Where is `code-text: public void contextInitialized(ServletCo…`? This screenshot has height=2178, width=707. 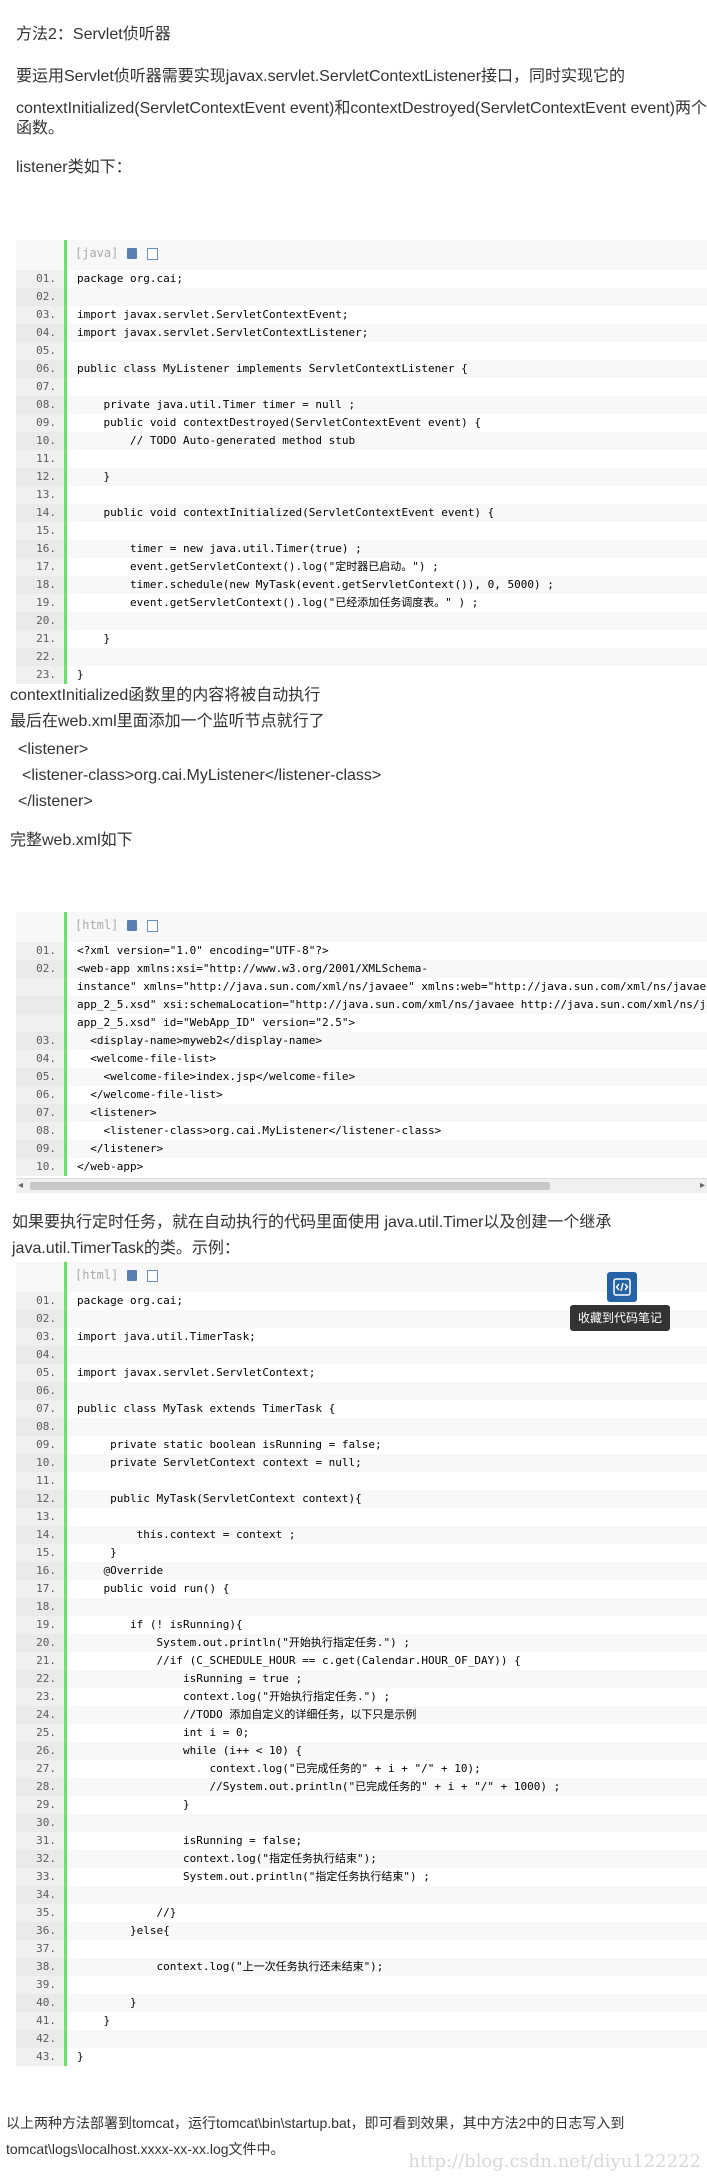 code-text: public void contextInitialized(ServletCo… is located at coordinates (385, 513).